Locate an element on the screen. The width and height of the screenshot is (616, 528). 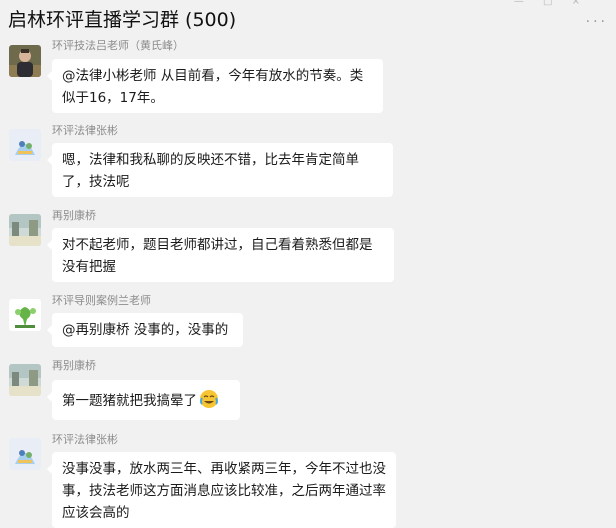
sender-name: 环评技法吕老师（黄氏峰） is located at coordinates (118, 46).